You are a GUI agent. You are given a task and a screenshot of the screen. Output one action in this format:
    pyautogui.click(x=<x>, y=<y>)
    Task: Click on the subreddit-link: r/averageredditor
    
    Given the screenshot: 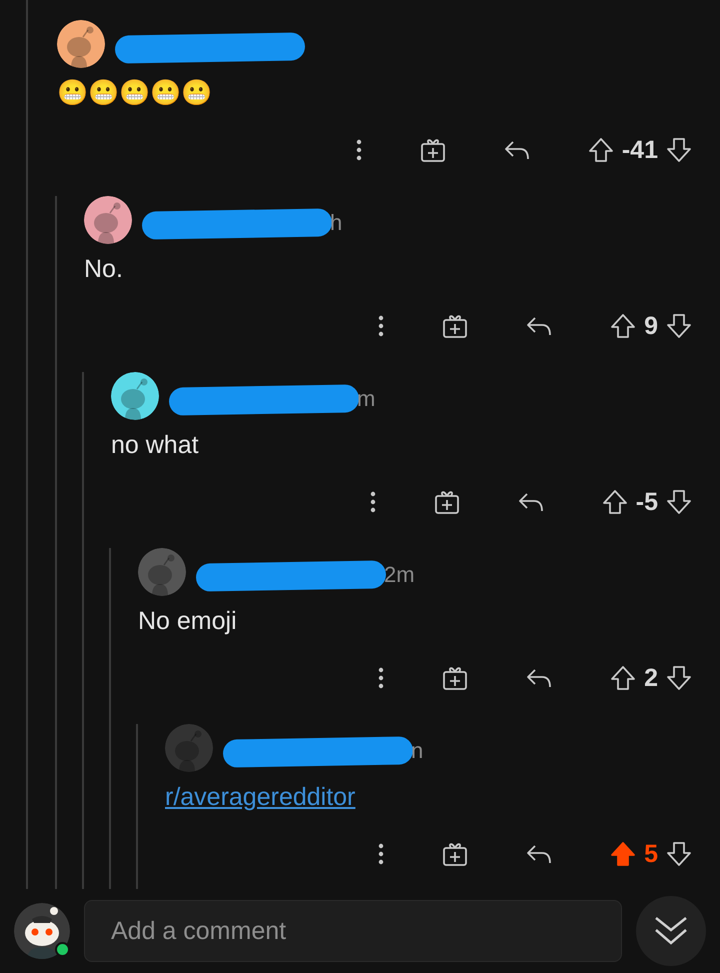 What is the action you would take?
    pyautogui.click(x=260, y=797)
    